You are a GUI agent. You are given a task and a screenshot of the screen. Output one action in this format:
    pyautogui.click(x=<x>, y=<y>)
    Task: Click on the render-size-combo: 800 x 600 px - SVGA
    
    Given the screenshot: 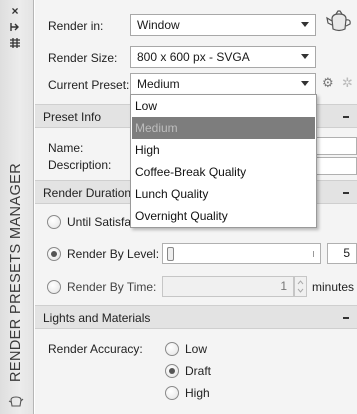 What is the action you would take?
    pyautogui.click(x=223, y=57)
    